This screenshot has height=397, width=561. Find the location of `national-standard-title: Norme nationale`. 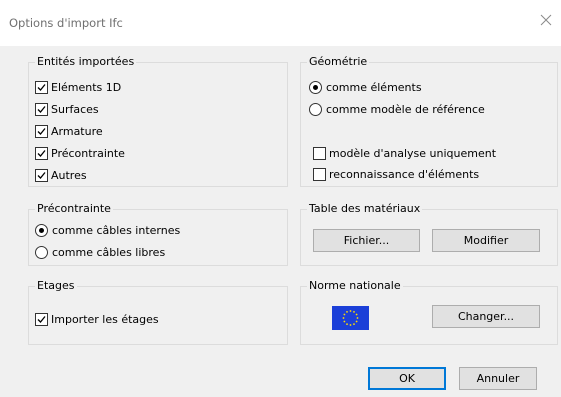

national-standard-title: Norme nationale is located at coordinates (355, 286).